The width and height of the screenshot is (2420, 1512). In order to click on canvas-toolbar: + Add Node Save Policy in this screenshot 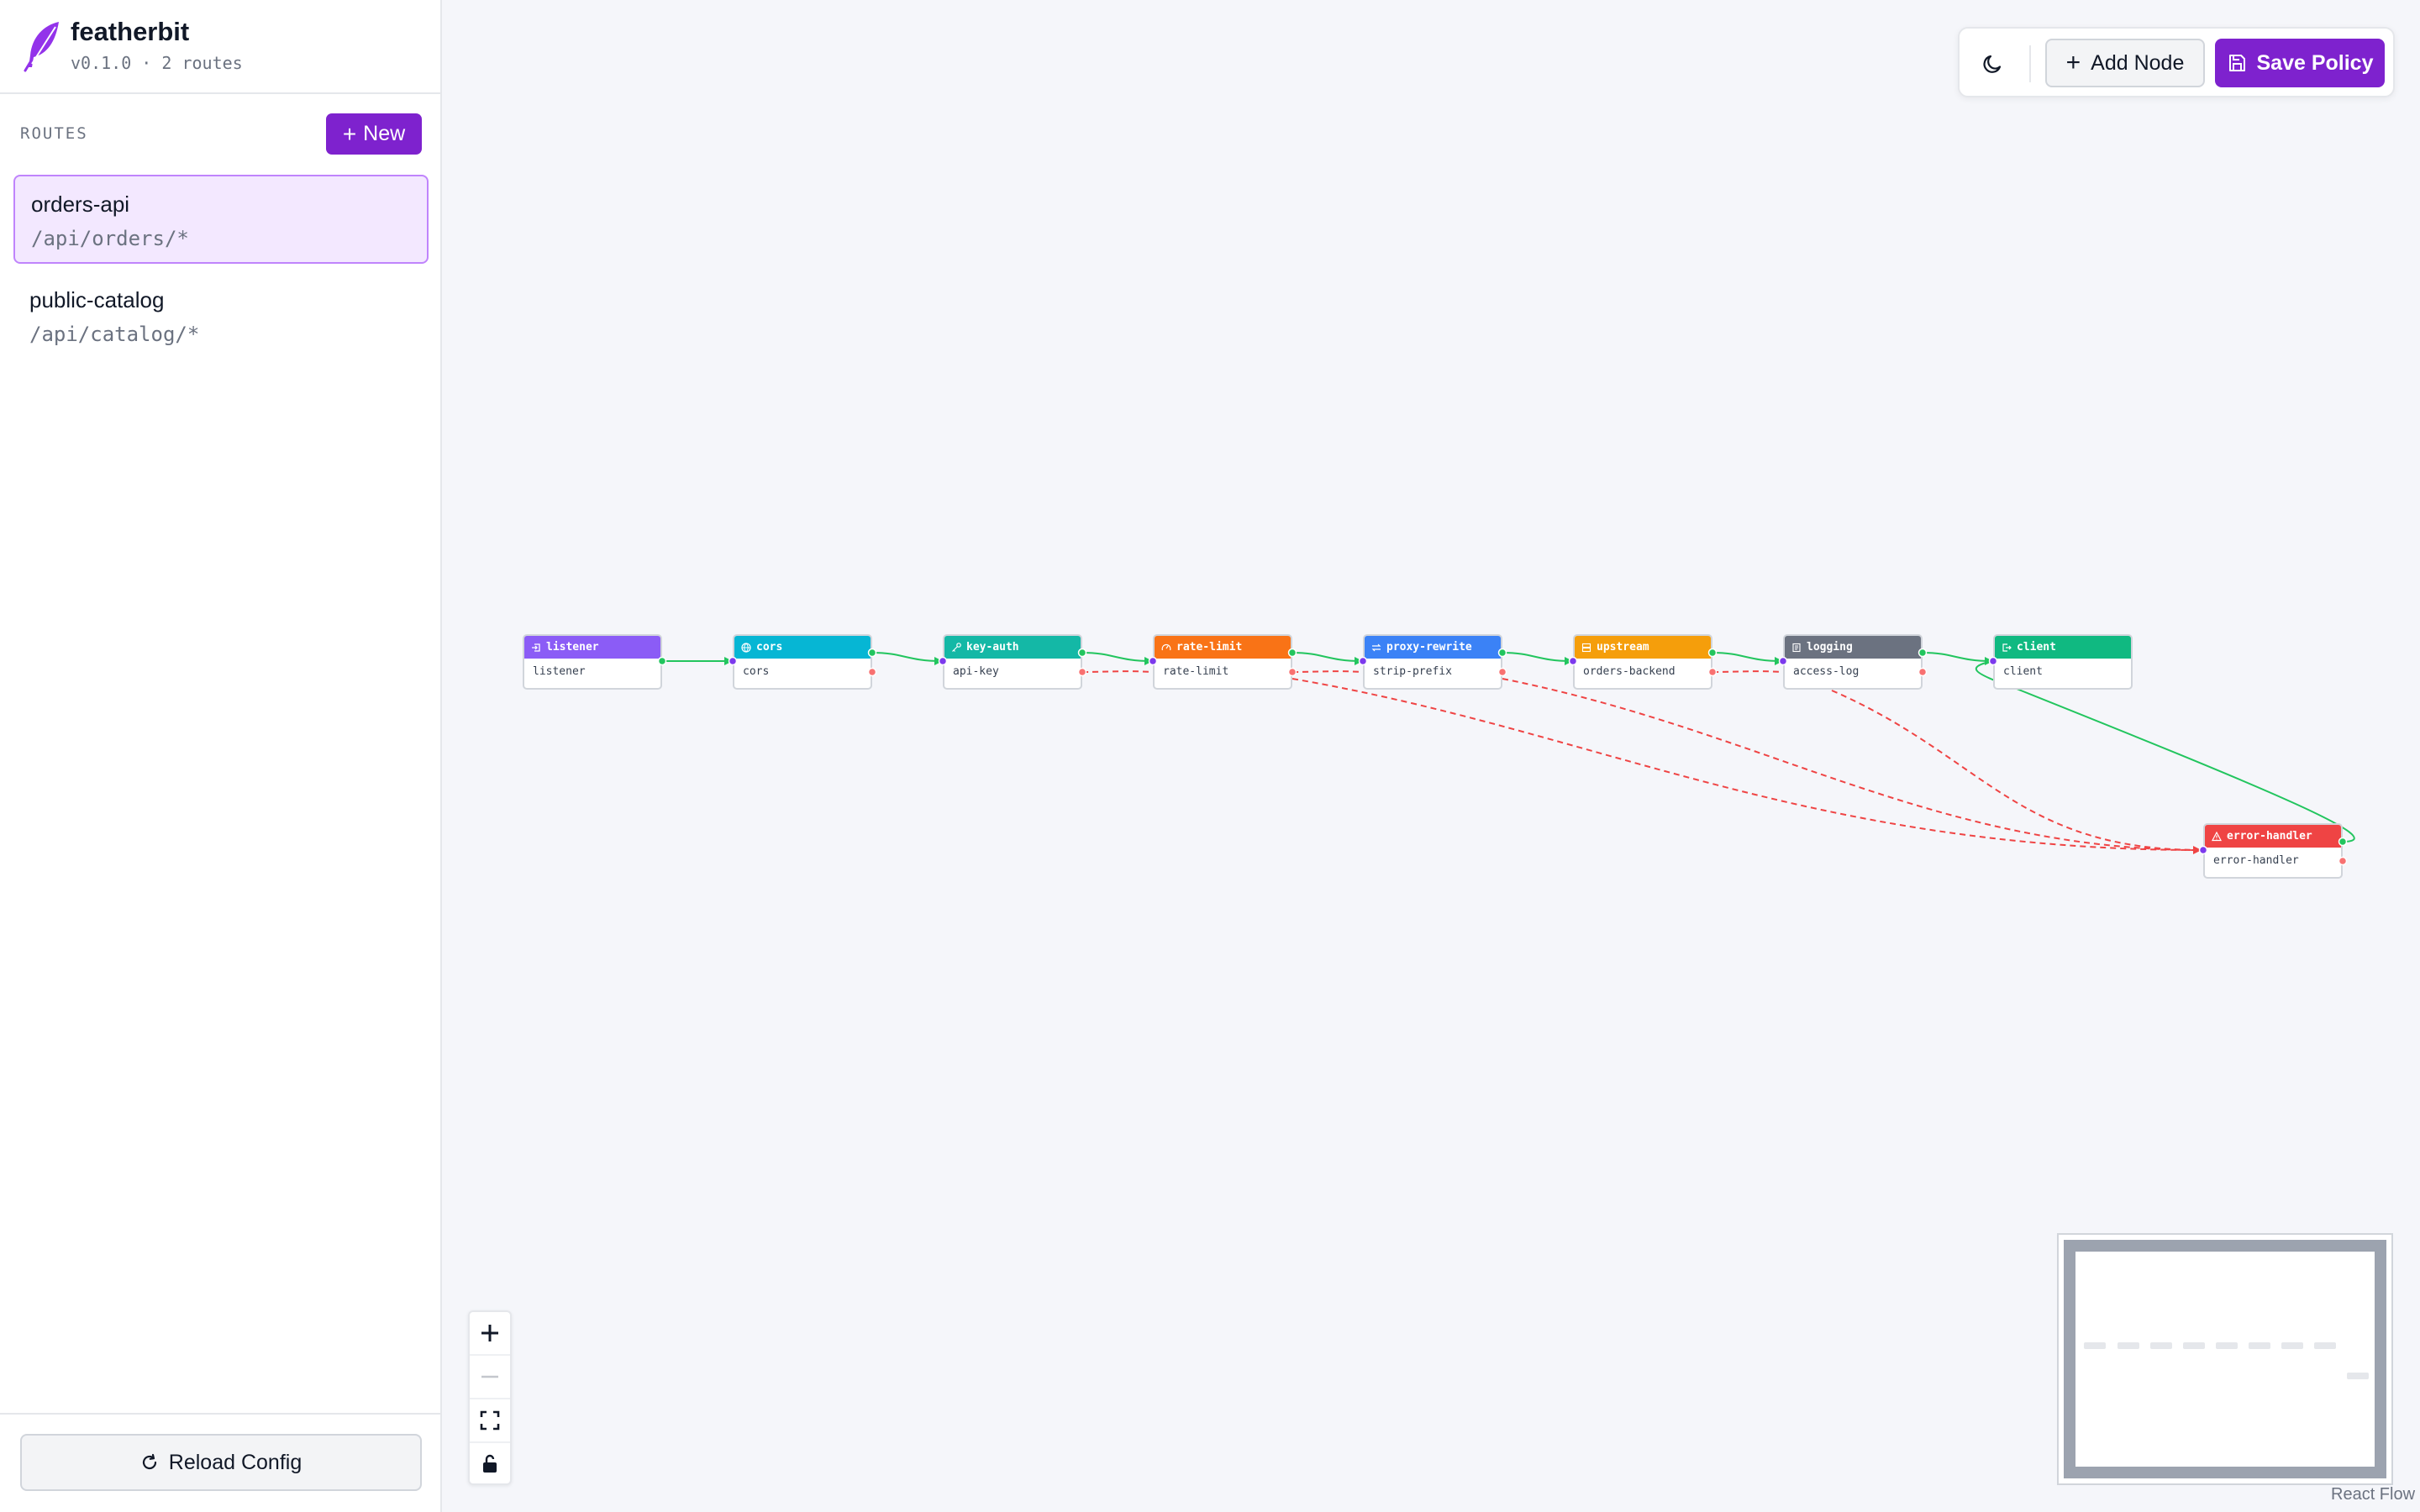, I will do `click(2176, 62)`.